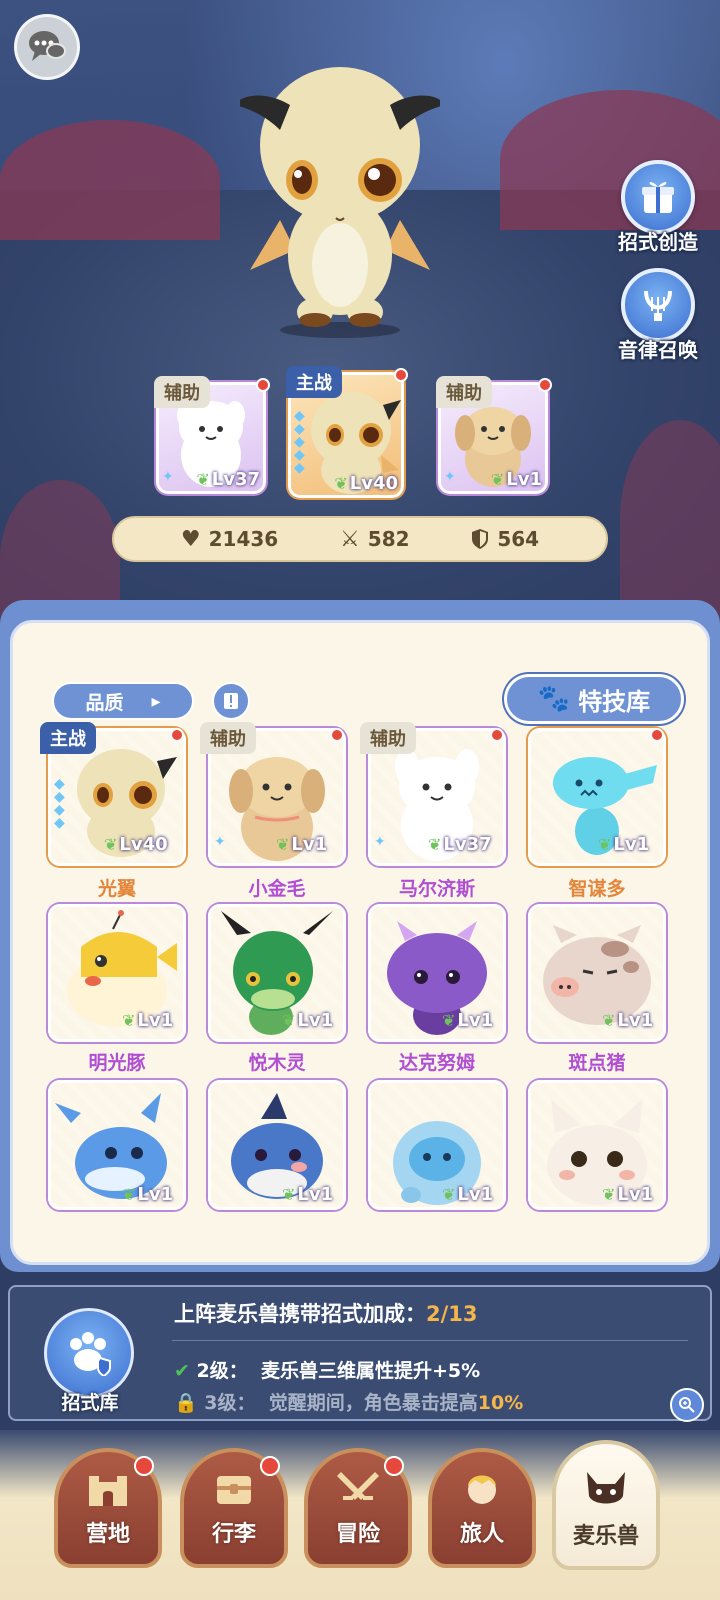 This screenshot has width=720, height=1600. What do you see at coordinates (436, 889) in the screenshot?
I see `pet-name: 马尔济斯` at bounding box center [436, 889].